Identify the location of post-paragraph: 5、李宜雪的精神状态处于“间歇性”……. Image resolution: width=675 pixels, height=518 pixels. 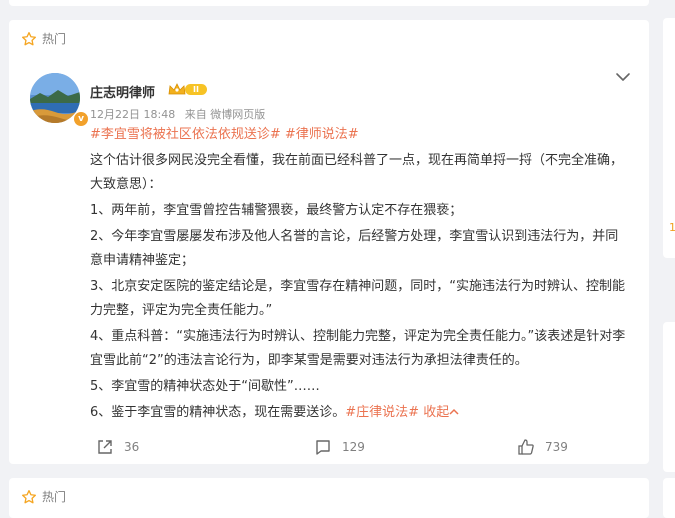
(205, 386).